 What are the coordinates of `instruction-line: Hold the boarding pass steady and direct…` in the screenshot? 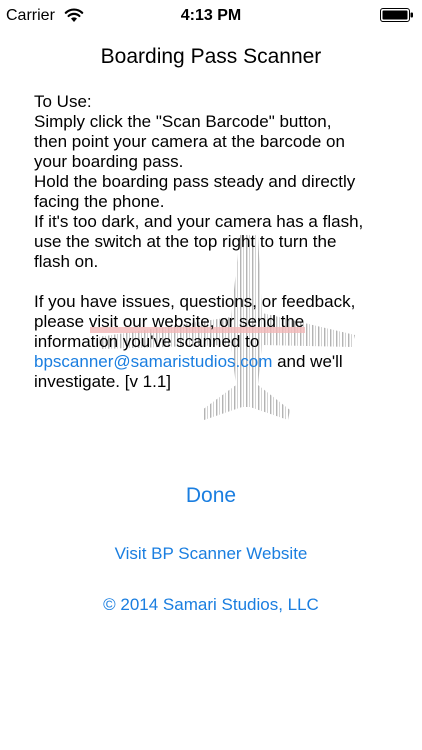 It's located at (195, 181).